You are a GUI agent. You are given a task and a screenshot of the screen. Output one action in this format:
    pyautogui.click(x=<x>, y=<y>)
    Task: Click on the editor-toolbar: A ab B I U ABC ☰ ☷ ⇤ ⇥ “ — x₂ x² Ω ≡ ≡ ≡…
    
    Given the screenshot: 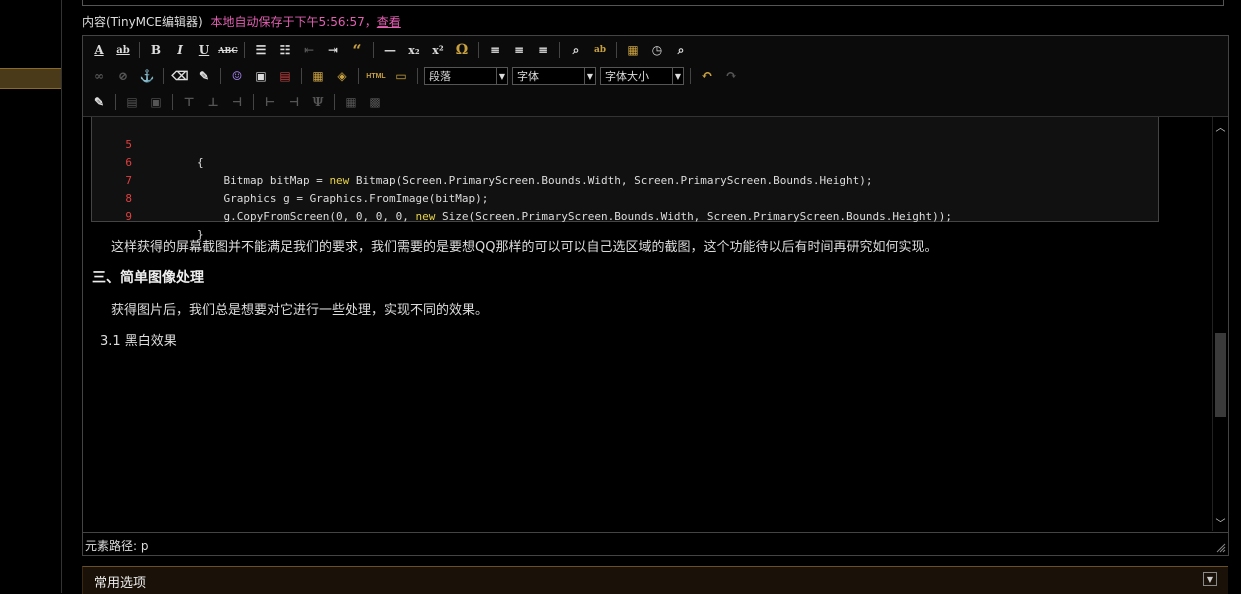 What is the action you would take?
    pyautogui.click(x=655, y=76)
    